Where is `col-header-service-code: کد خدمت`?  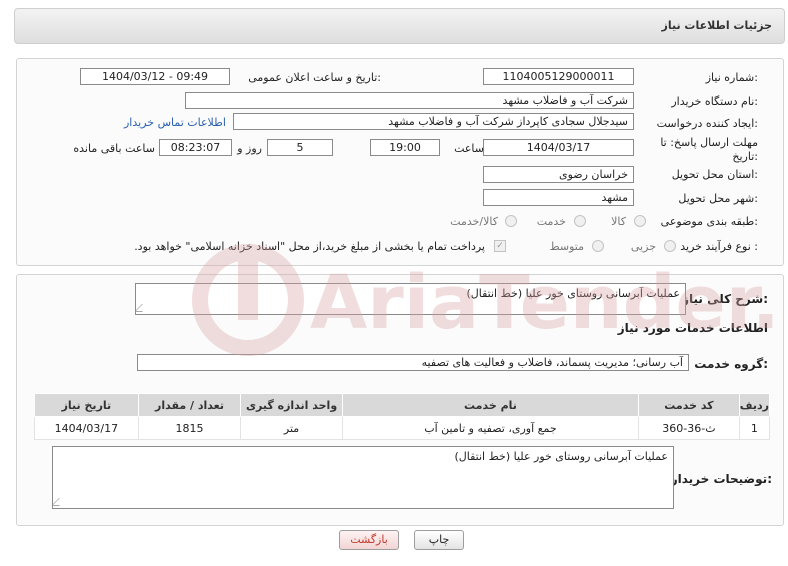 col-header-service-code: کد خدمت is located at coordinates (689, 405).